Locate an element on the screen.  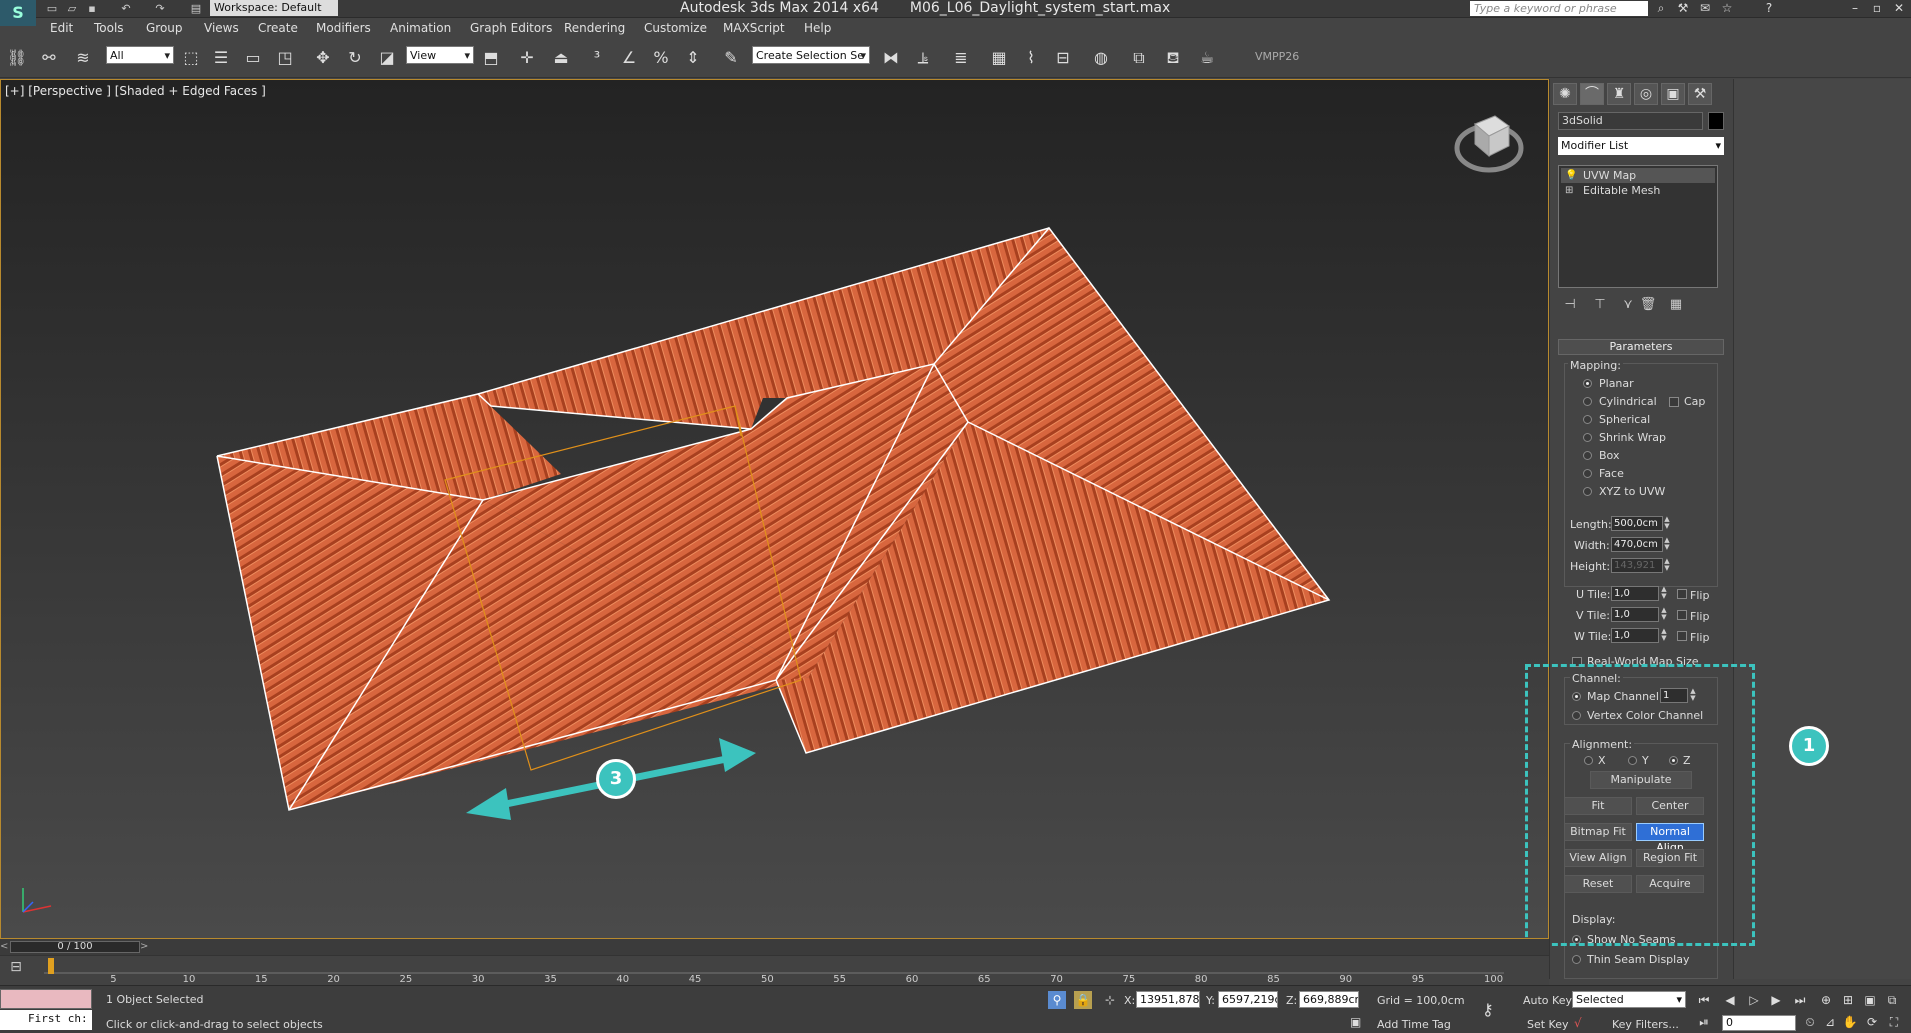
manipulate-icon: ✛ is located at coordinates (527, 58).